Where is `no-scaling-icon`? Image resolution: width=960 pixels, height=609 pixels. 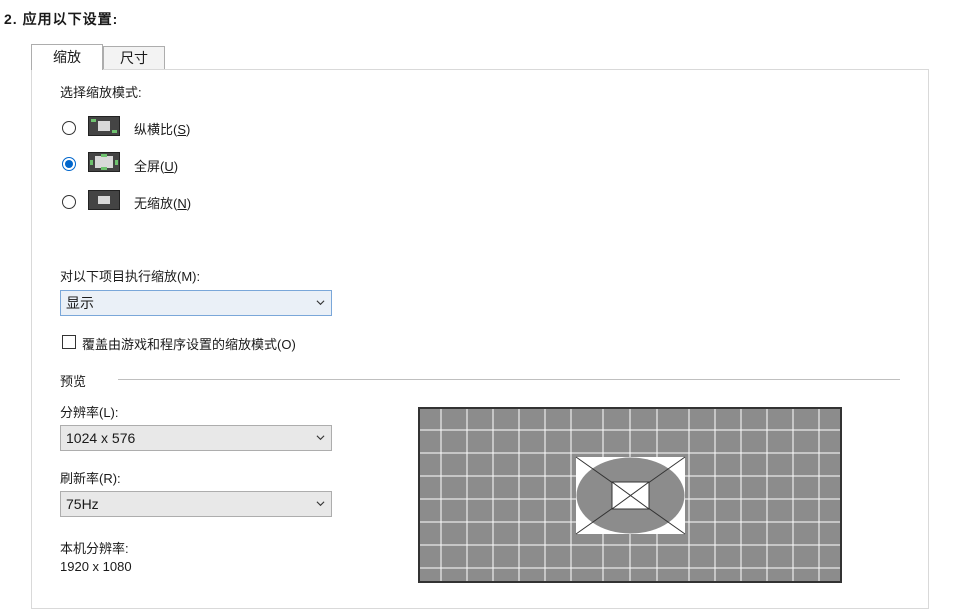 no-scaling-icon is located at coordinates (104, 200).